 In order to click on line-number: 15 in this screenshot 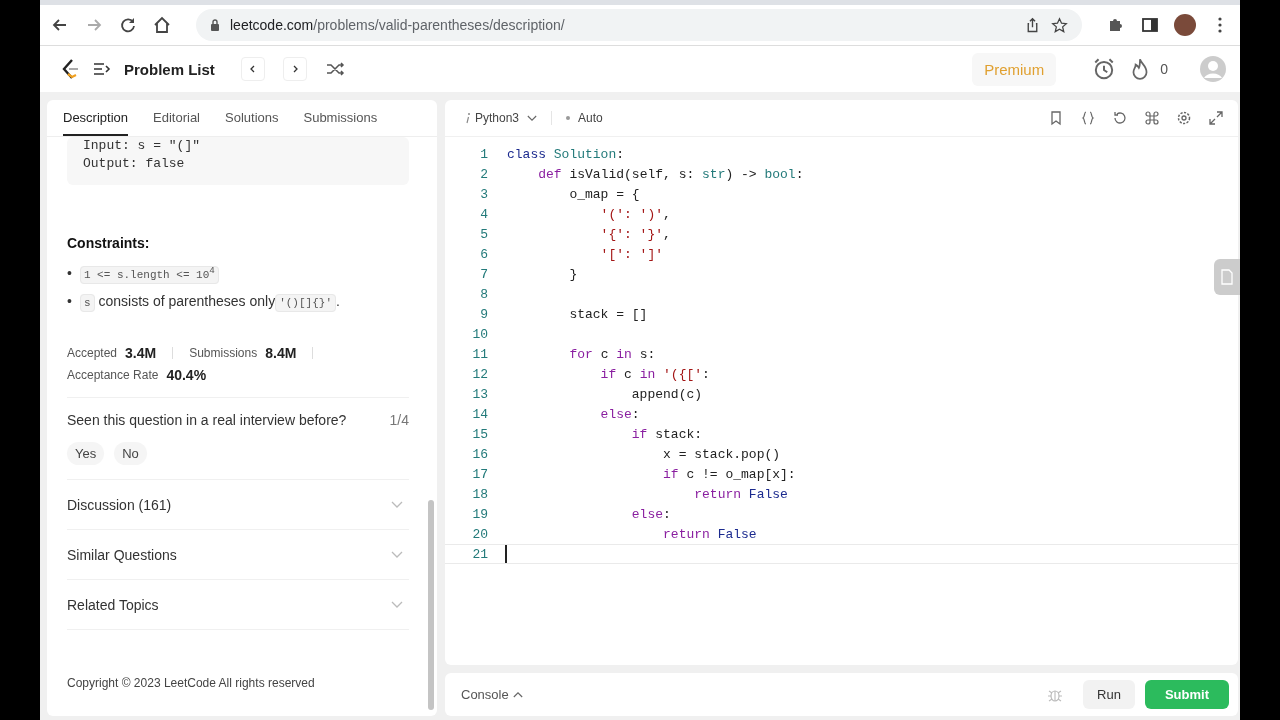, I will do `click(479, 434)`.